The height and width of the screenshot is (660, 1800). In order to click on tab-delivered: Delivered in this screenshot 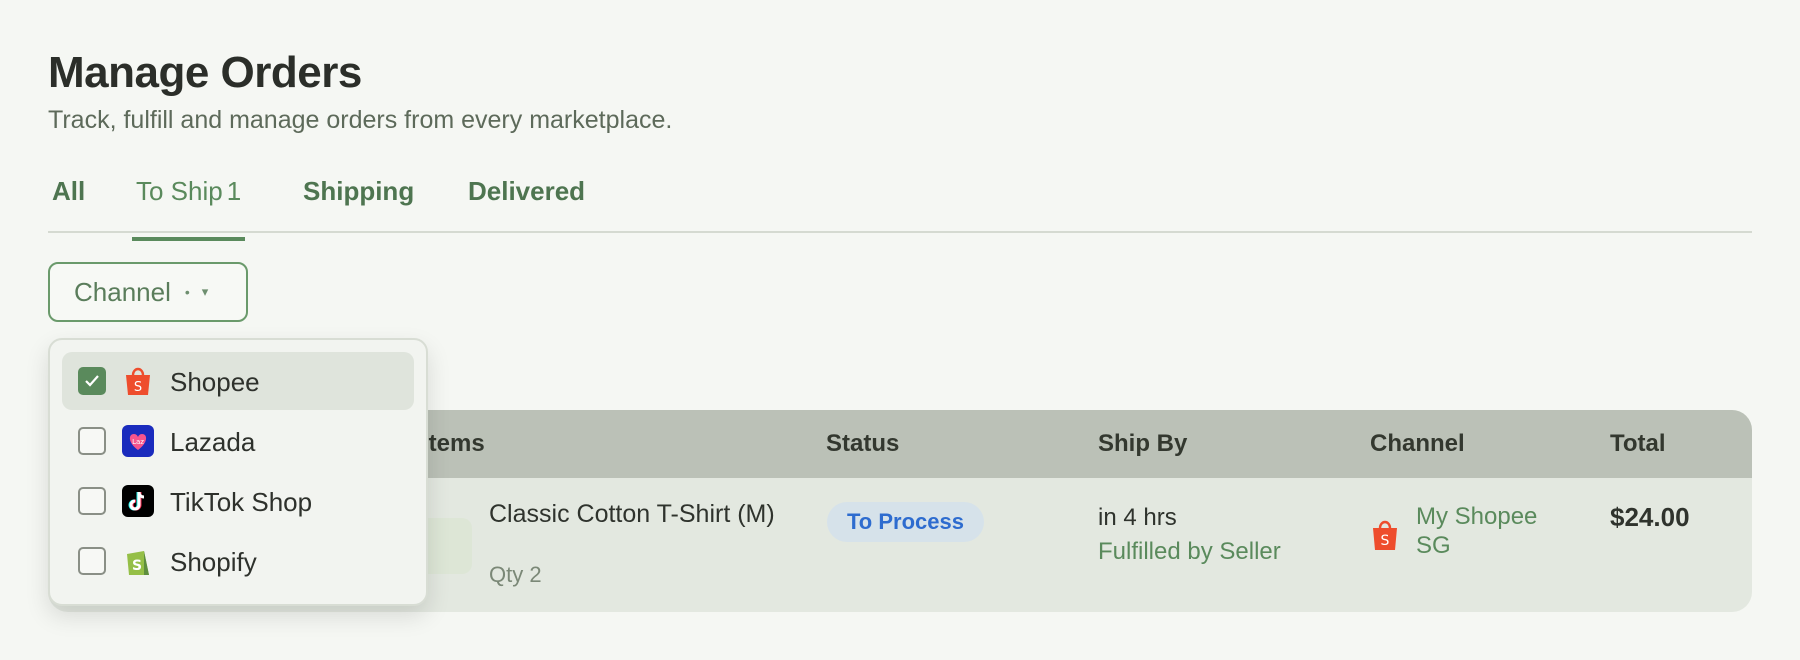, I will do `click(526, 204)`.